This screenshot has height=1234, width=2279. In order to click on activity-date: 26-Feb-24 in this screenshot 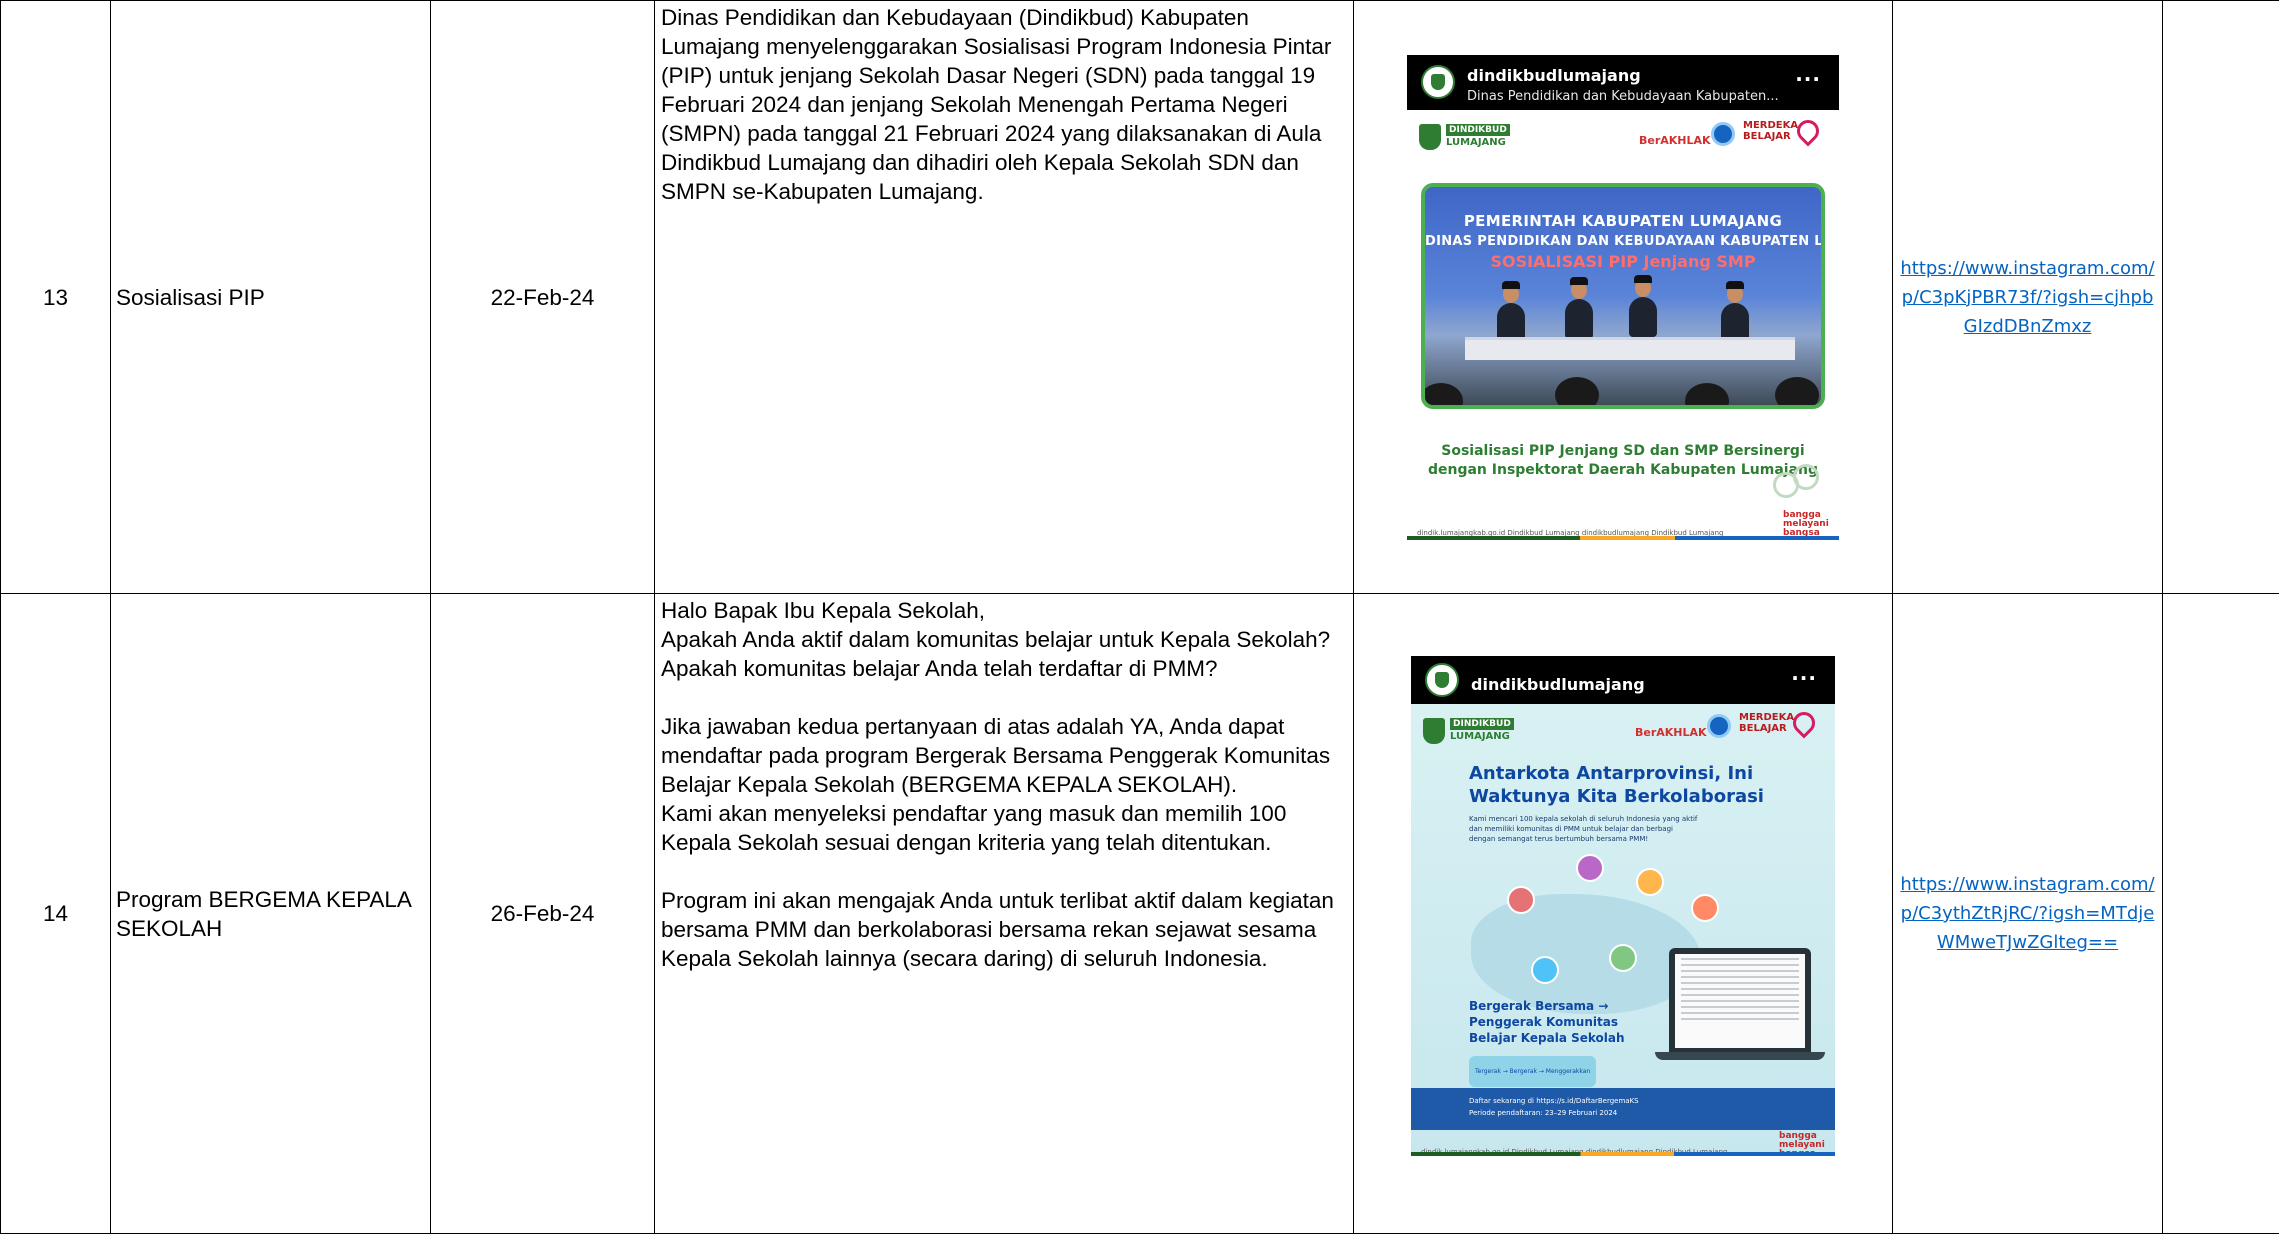, I will do `click(543, 914)`.